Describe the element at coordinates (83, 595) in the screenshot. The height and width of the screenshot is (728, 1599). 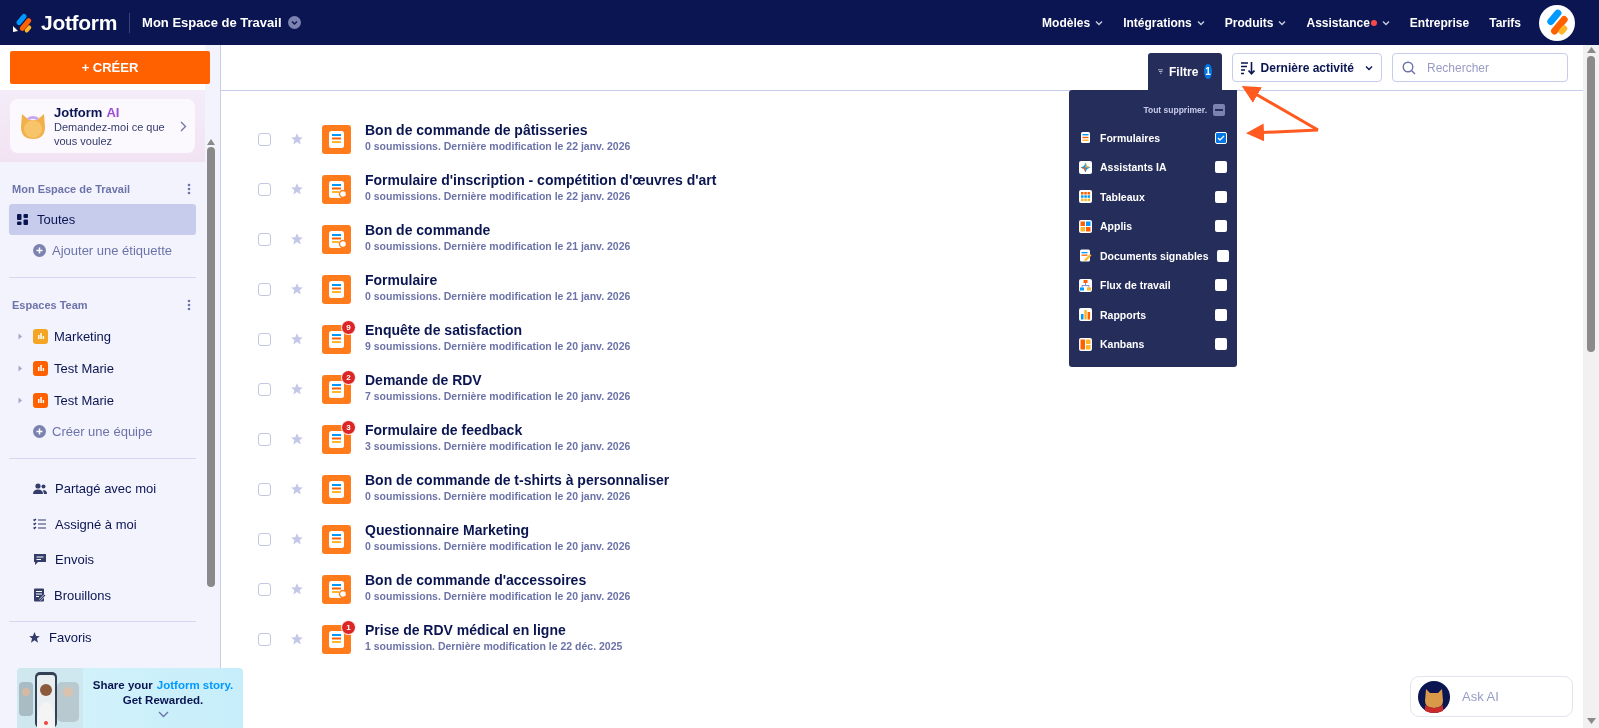
I see `sidebar-link: Brouillons` at that location.